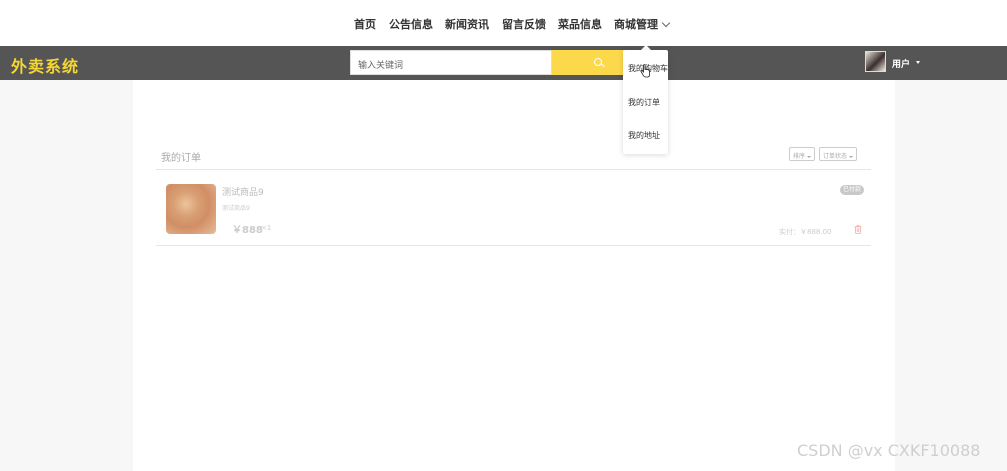  What do you see at coordinates (644, 135) in the screenshot?
I see `menu-item-address: 我的地址` at bounding box center [644, 135].